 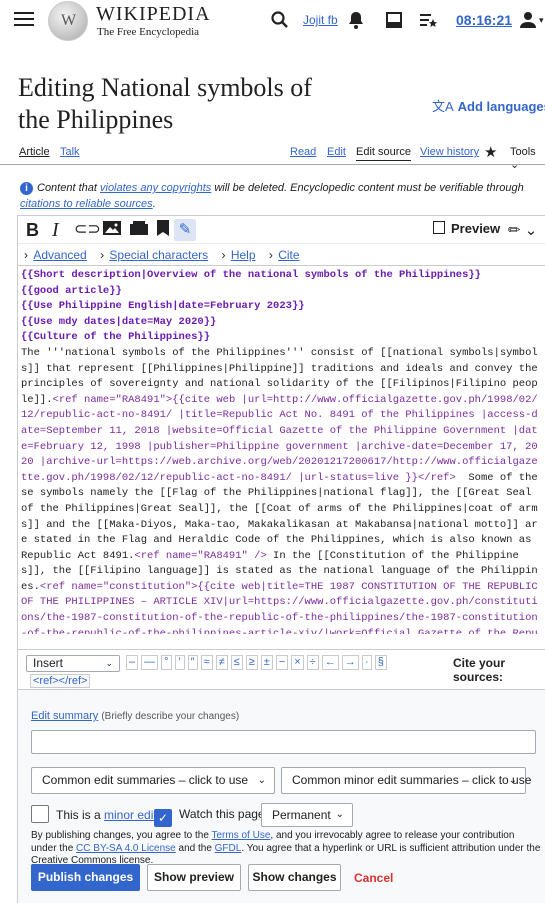 I want to click on insert-ref-tag: <ref></ref>, so click(x=60, y=681).